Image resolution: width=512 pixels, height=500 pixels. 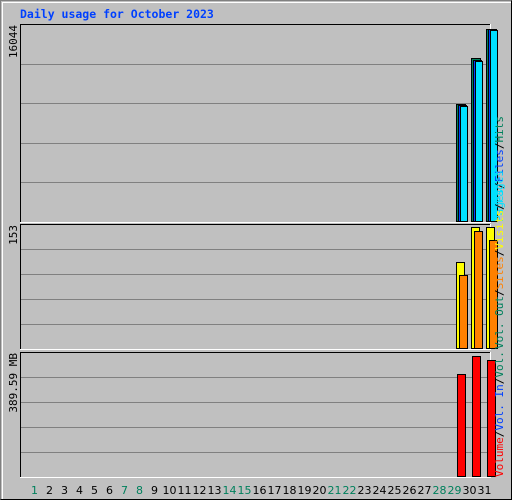 What do you see at coordinates (215, 490) in the screenshot?
I see `day-label-13: 13` at bounding box center [215, 490].